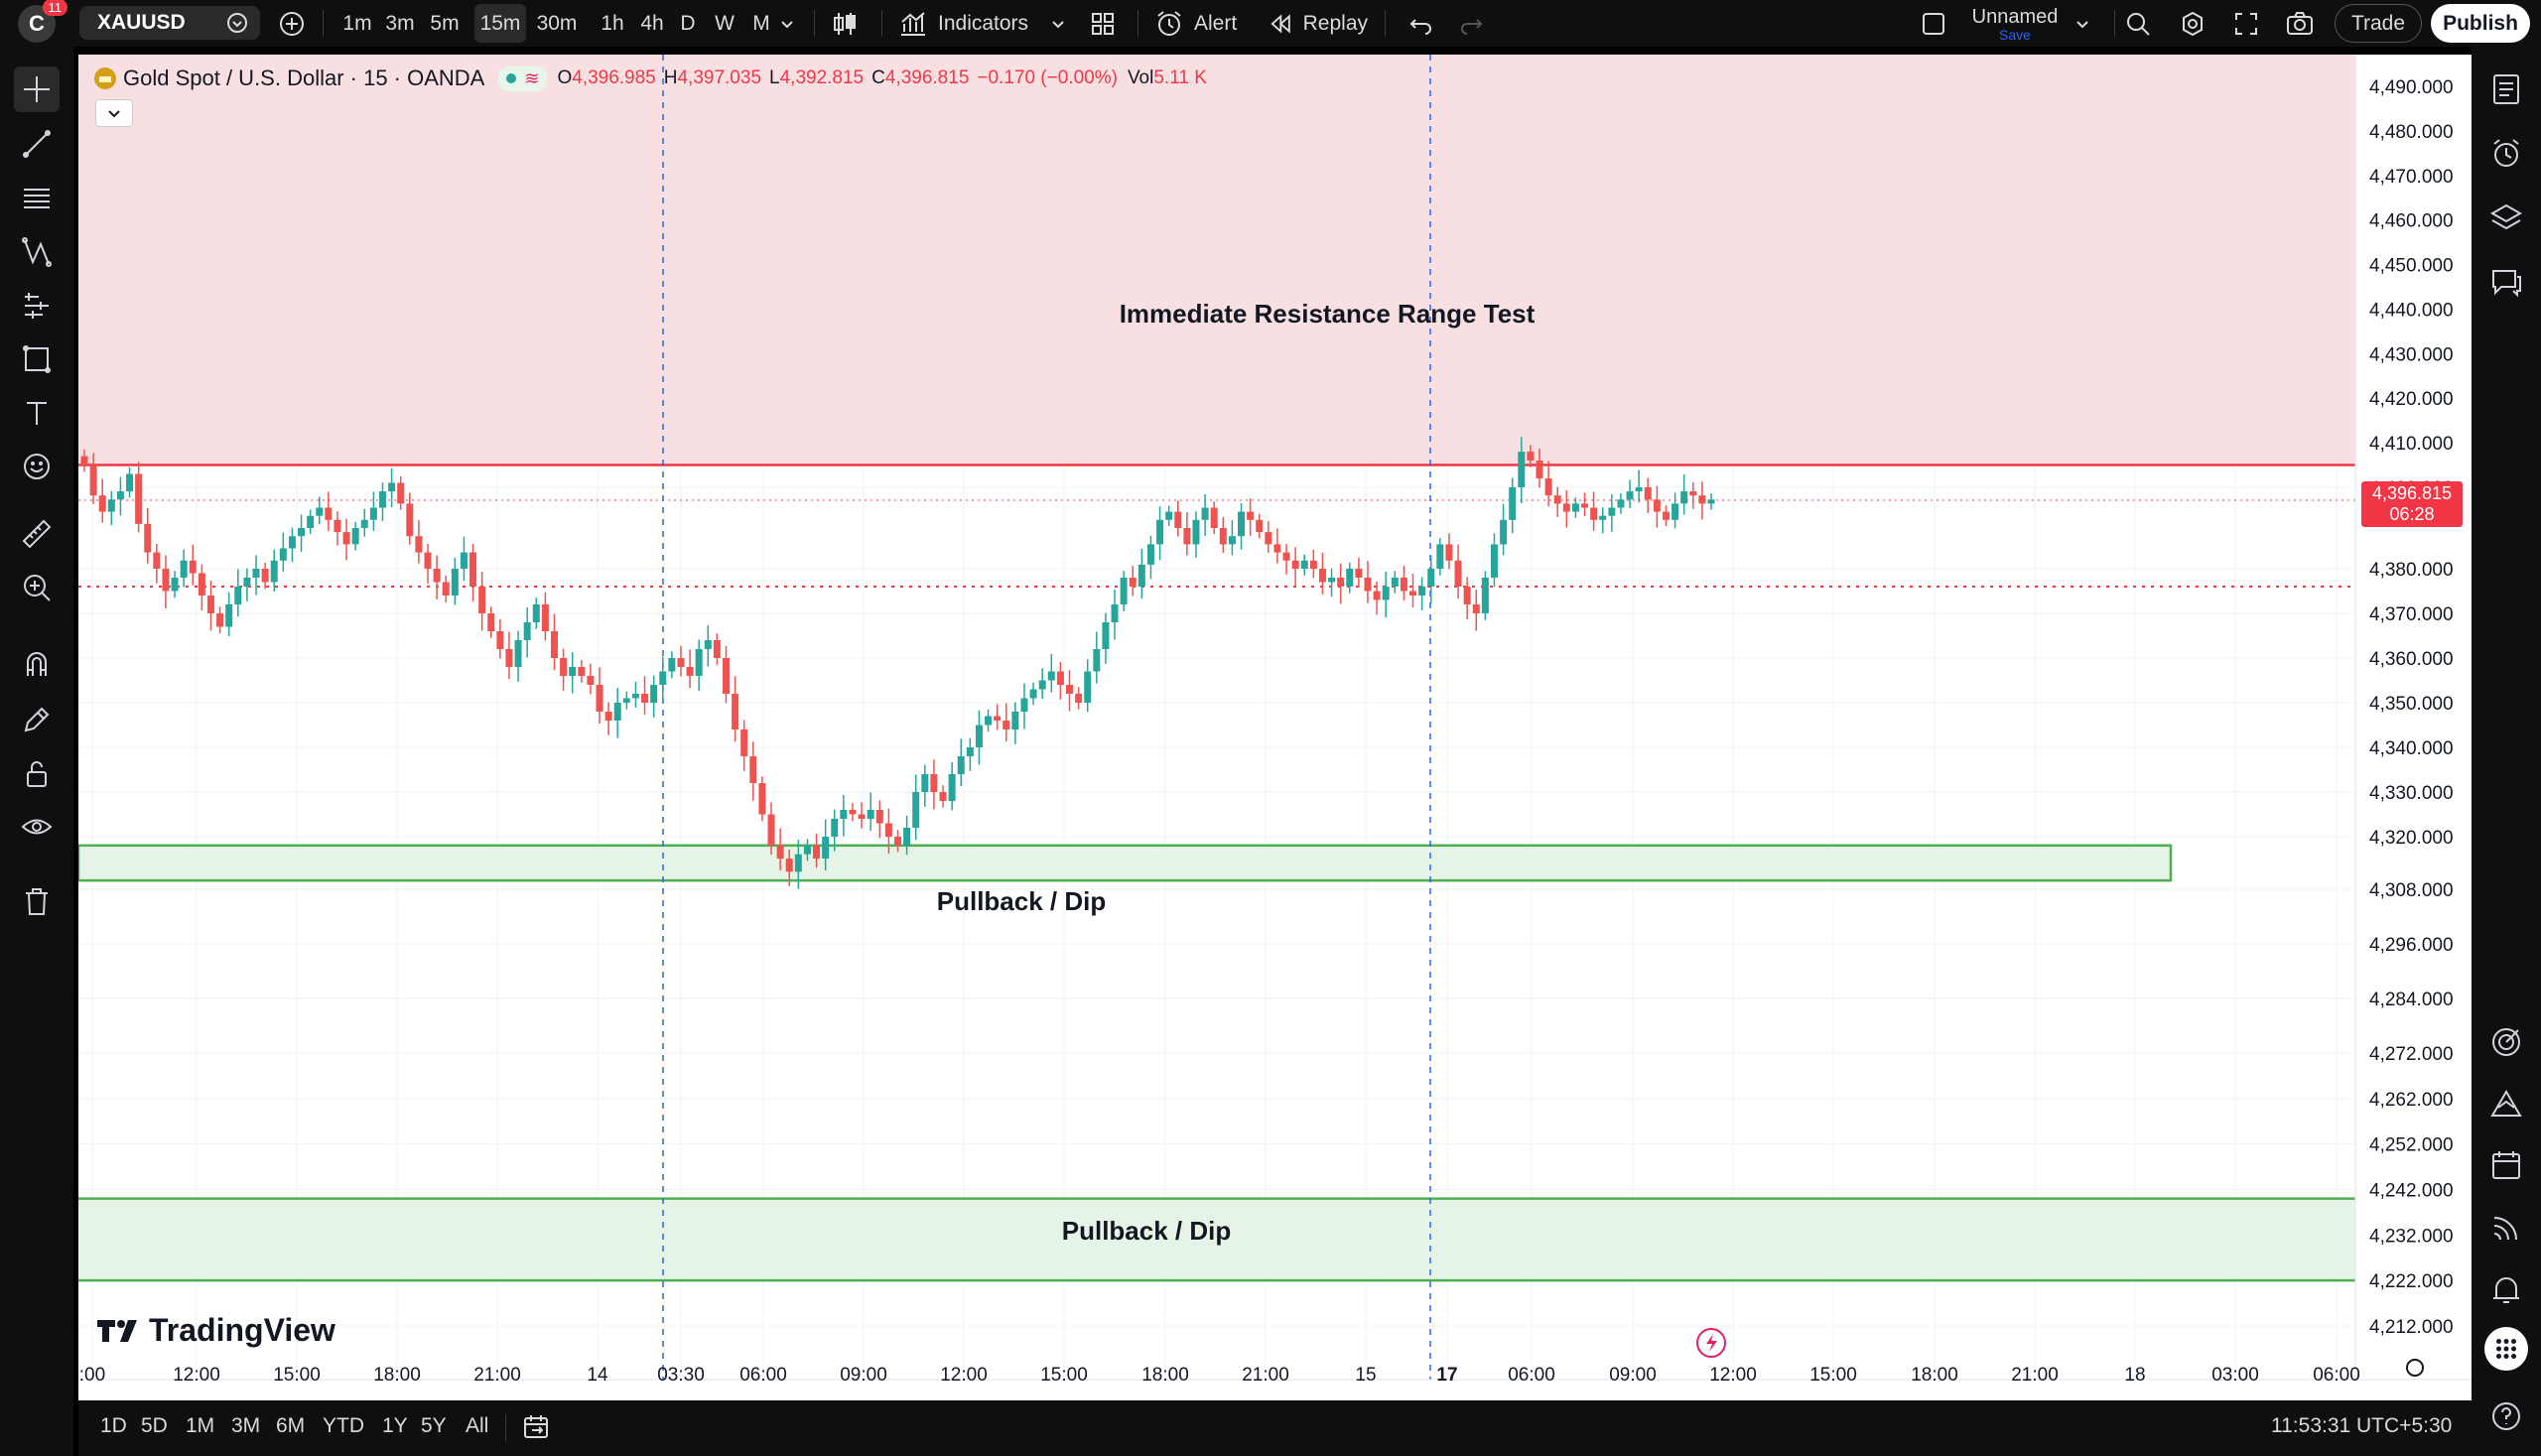 Image resolution: width=2541 pixels, height=1456 pixels. What do you see at coordinates (761, 23) in the screenshot?
I see `timeframe-m: M` at bounding box center [761, 23].